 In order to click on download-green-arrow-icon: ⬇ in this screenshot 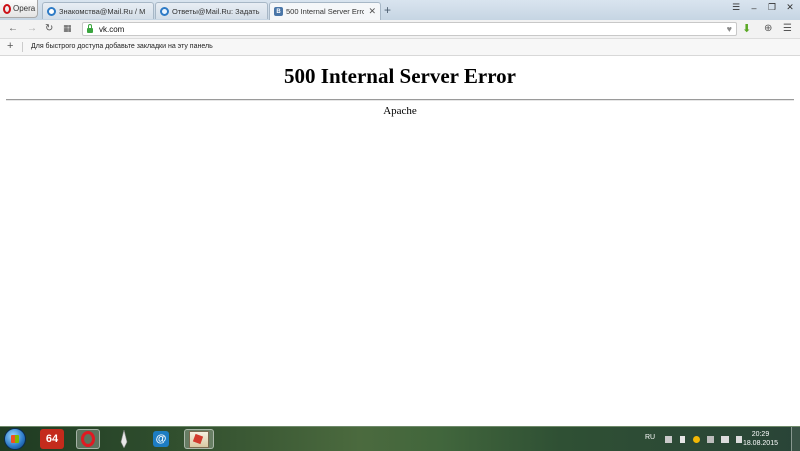, I will do `click(746, 28)`.